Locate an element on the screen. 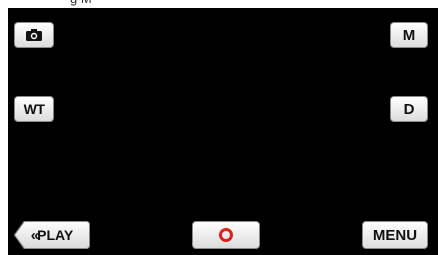 This screenshot has height=255, width=438. zoom-button: WT is located at coordinates (34, 109).